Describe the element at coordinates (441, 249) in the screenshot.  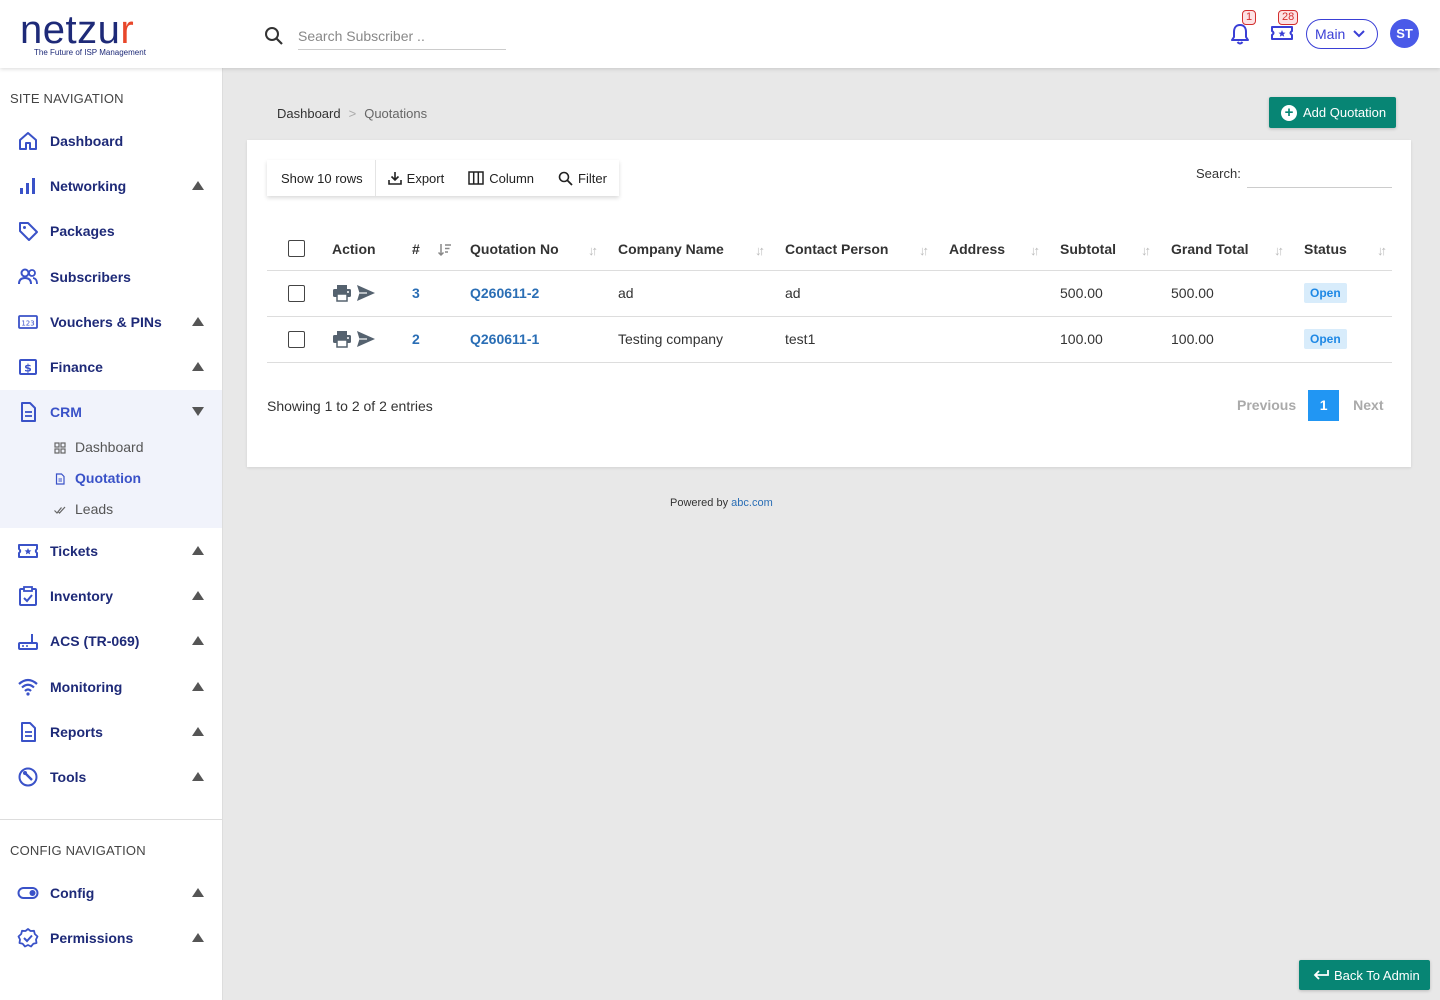
I see `header-number: #` at that location.